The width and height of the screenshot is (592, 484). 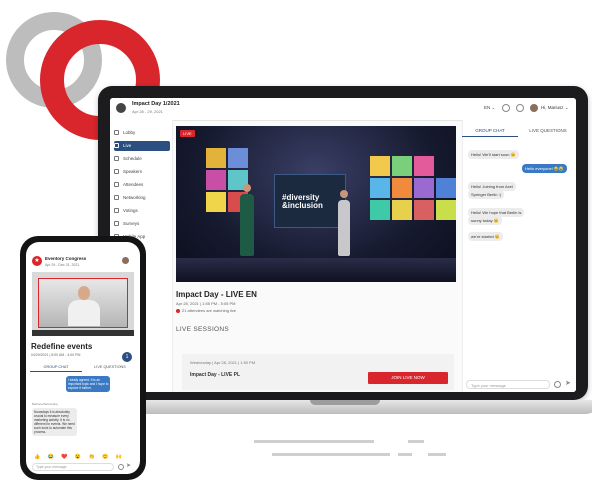 What do you see at coordinates (206, 310) in the screenshot?
I see `watching-count: 21 attendees are watching live` at bounding box center [206, 310].